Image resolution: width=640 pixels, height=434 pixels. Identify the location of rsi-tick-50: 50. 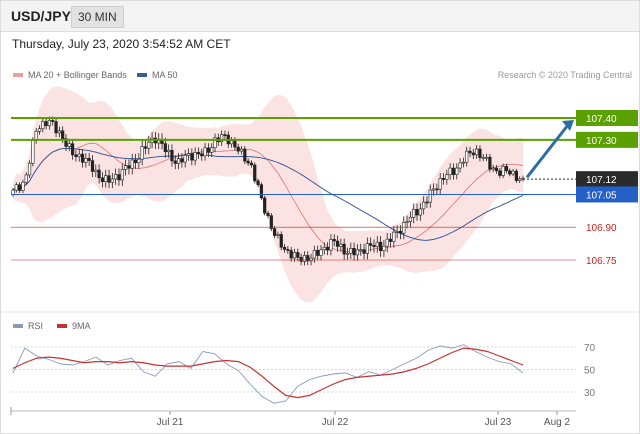
(590, 371).